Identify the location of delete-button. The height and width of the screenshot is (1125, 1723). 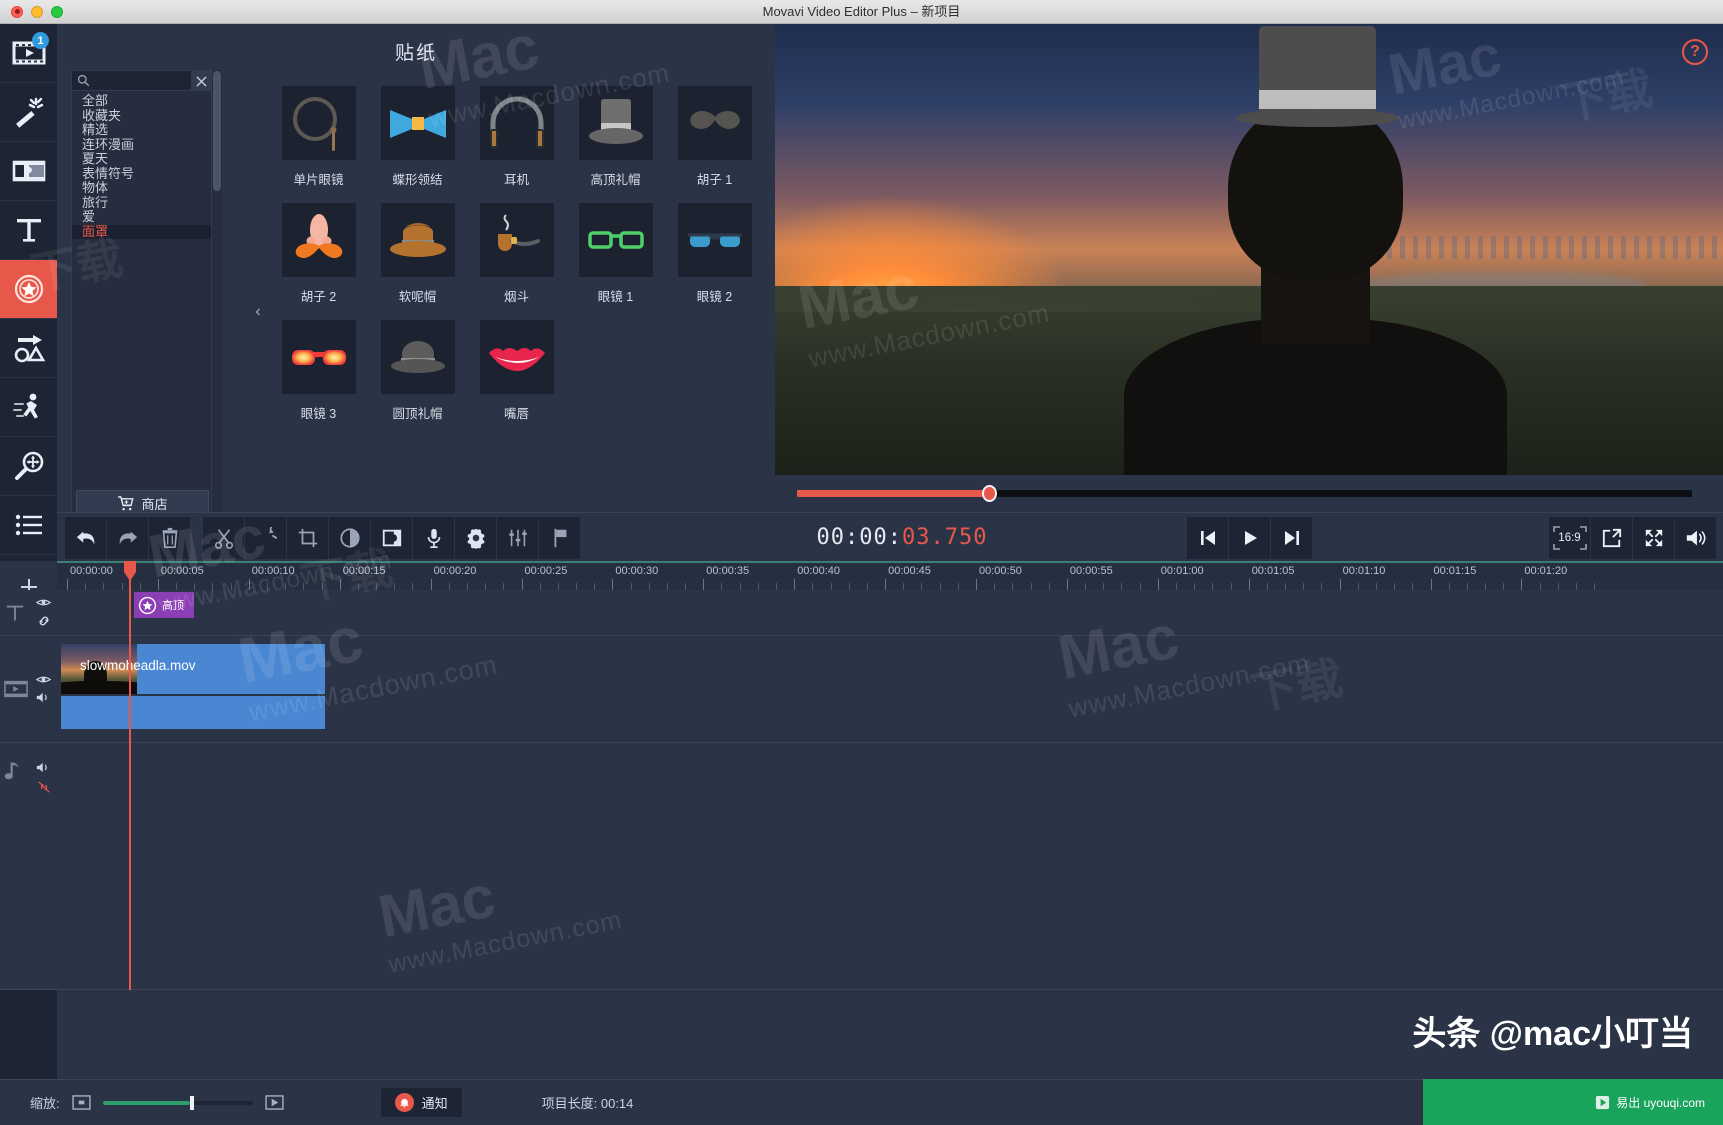
(170, 537).